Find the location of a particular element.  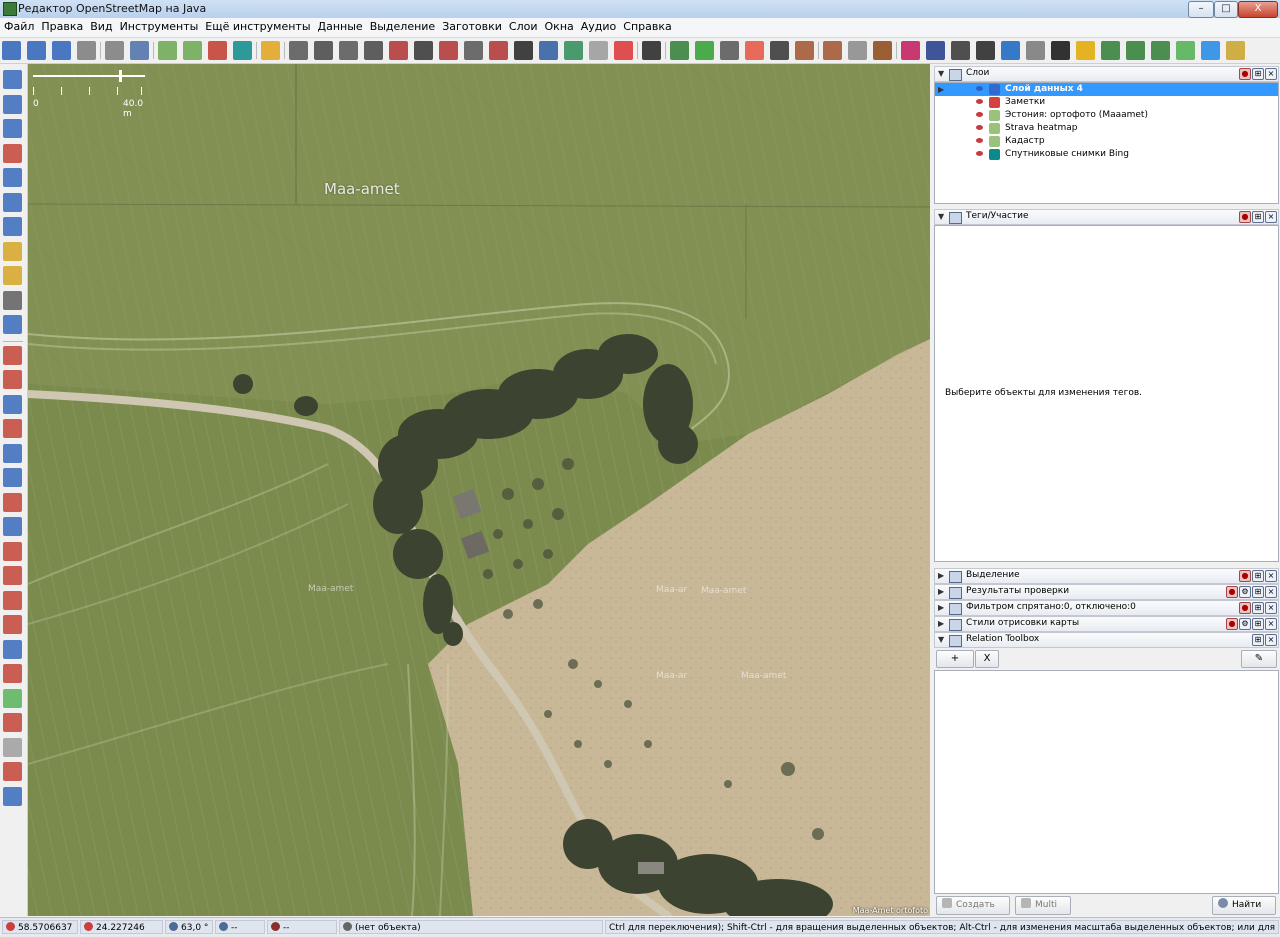

castle-icon is located at coordinates (804, 50).